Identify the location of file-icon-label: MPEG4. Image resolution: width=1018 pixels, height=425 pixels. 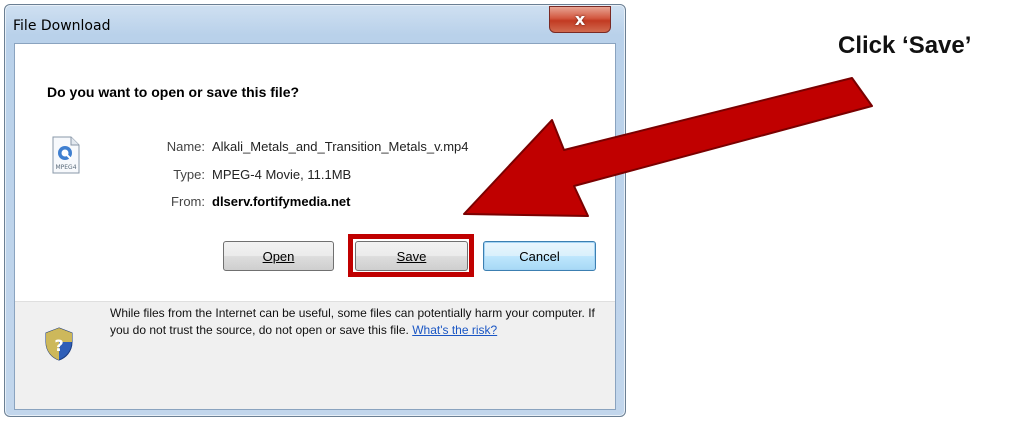
(65, 167).